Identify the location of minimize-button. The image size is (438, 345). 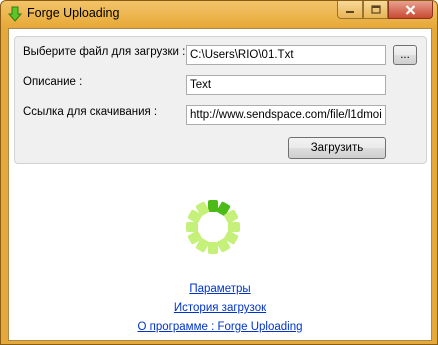
(350, 10).